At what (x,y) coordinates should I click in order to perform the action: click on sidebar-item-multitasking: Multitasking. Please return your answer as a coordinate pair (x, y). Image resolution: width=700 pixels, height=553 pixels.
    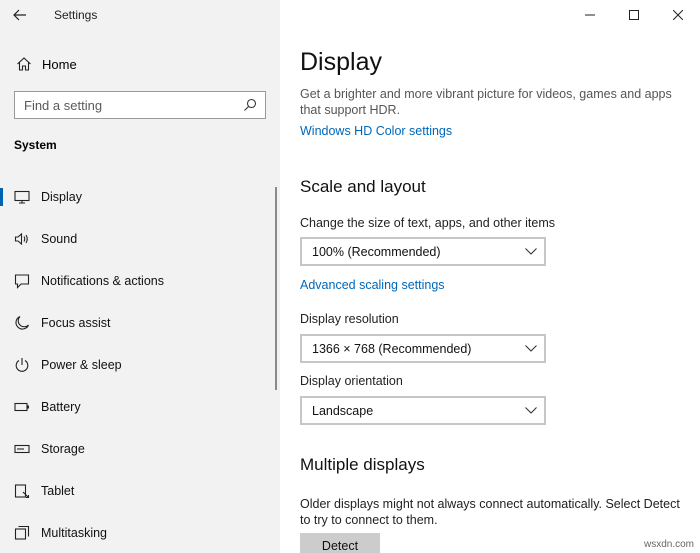
    Looking at the image, I should click on (140, 532).